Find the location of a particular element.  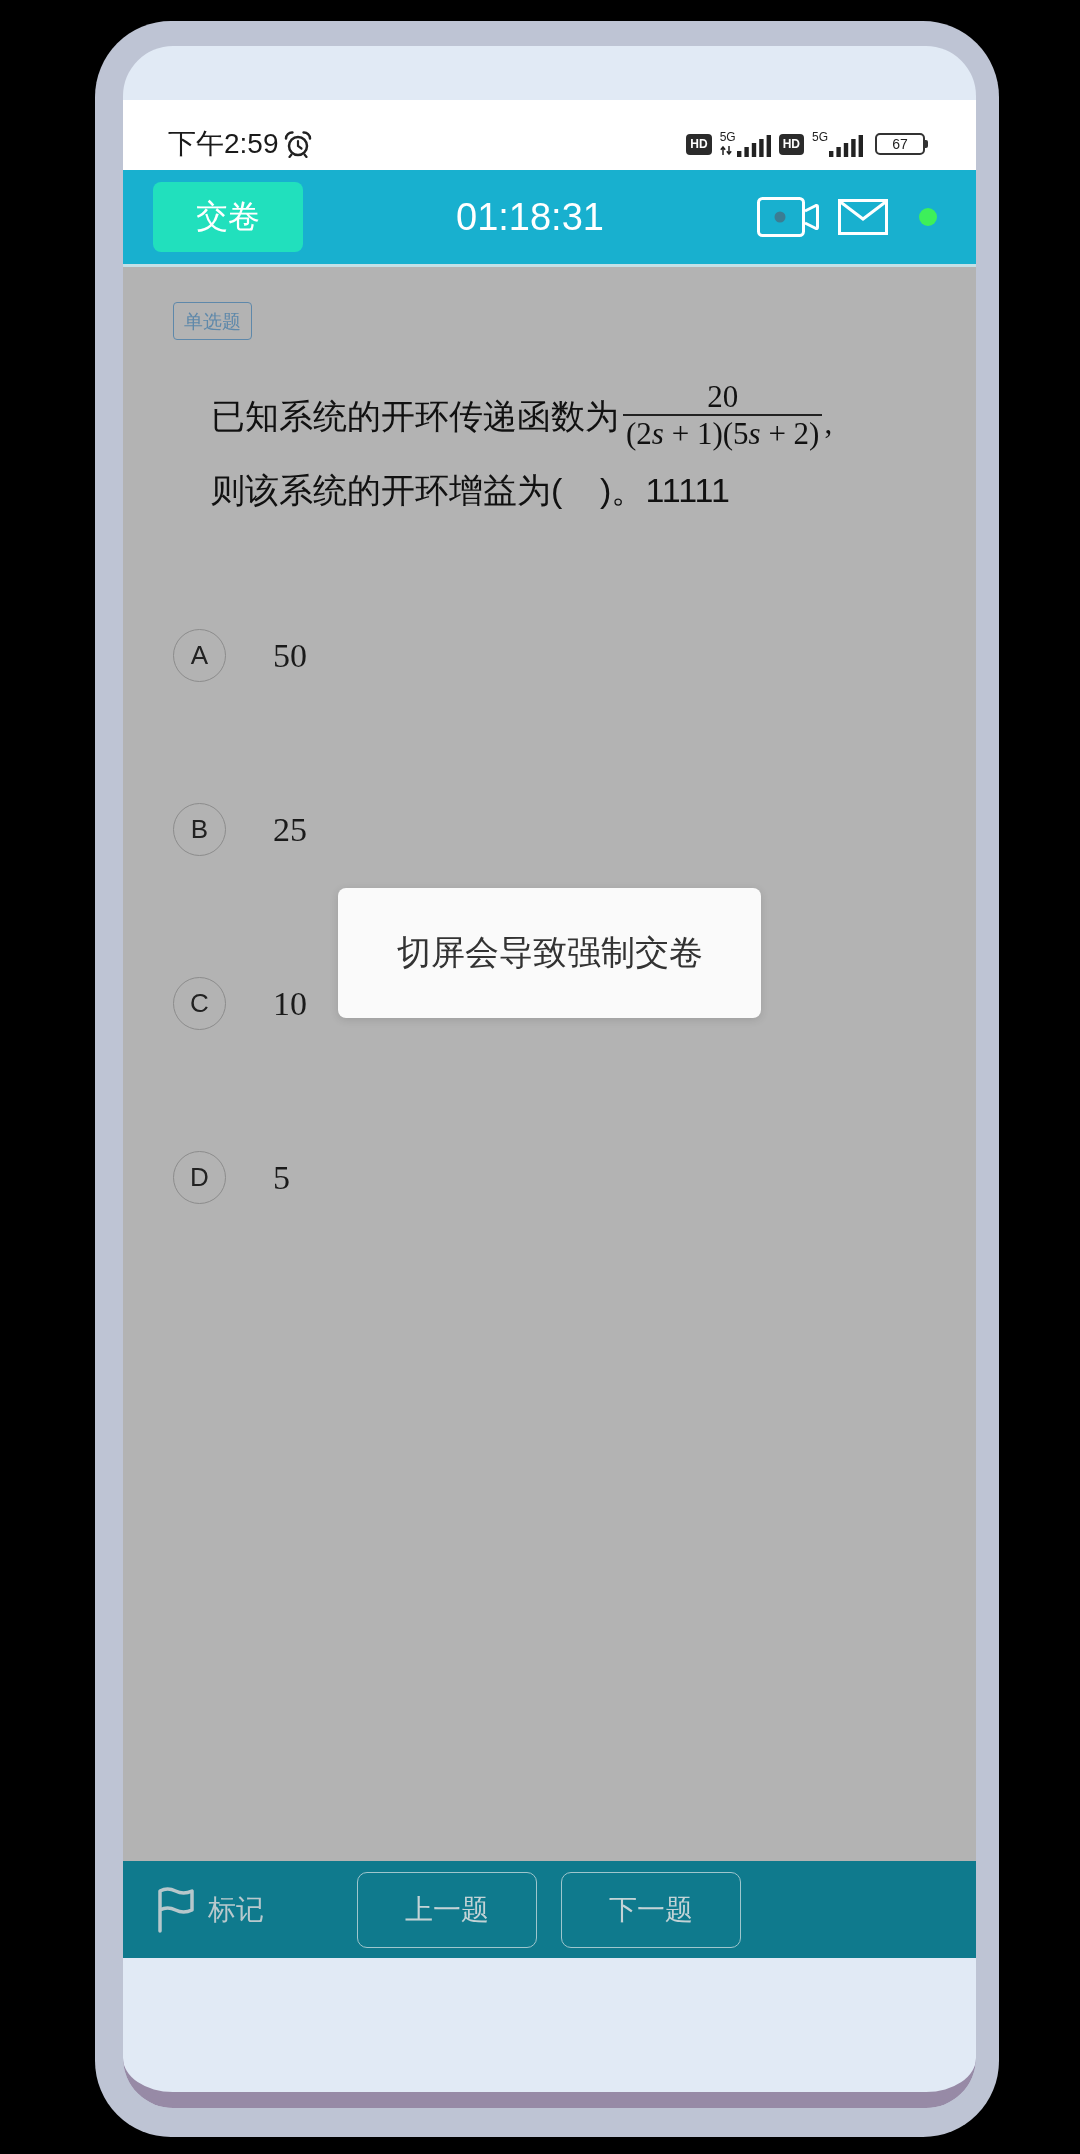

flag-icon is located at coordinates (175, 1909).